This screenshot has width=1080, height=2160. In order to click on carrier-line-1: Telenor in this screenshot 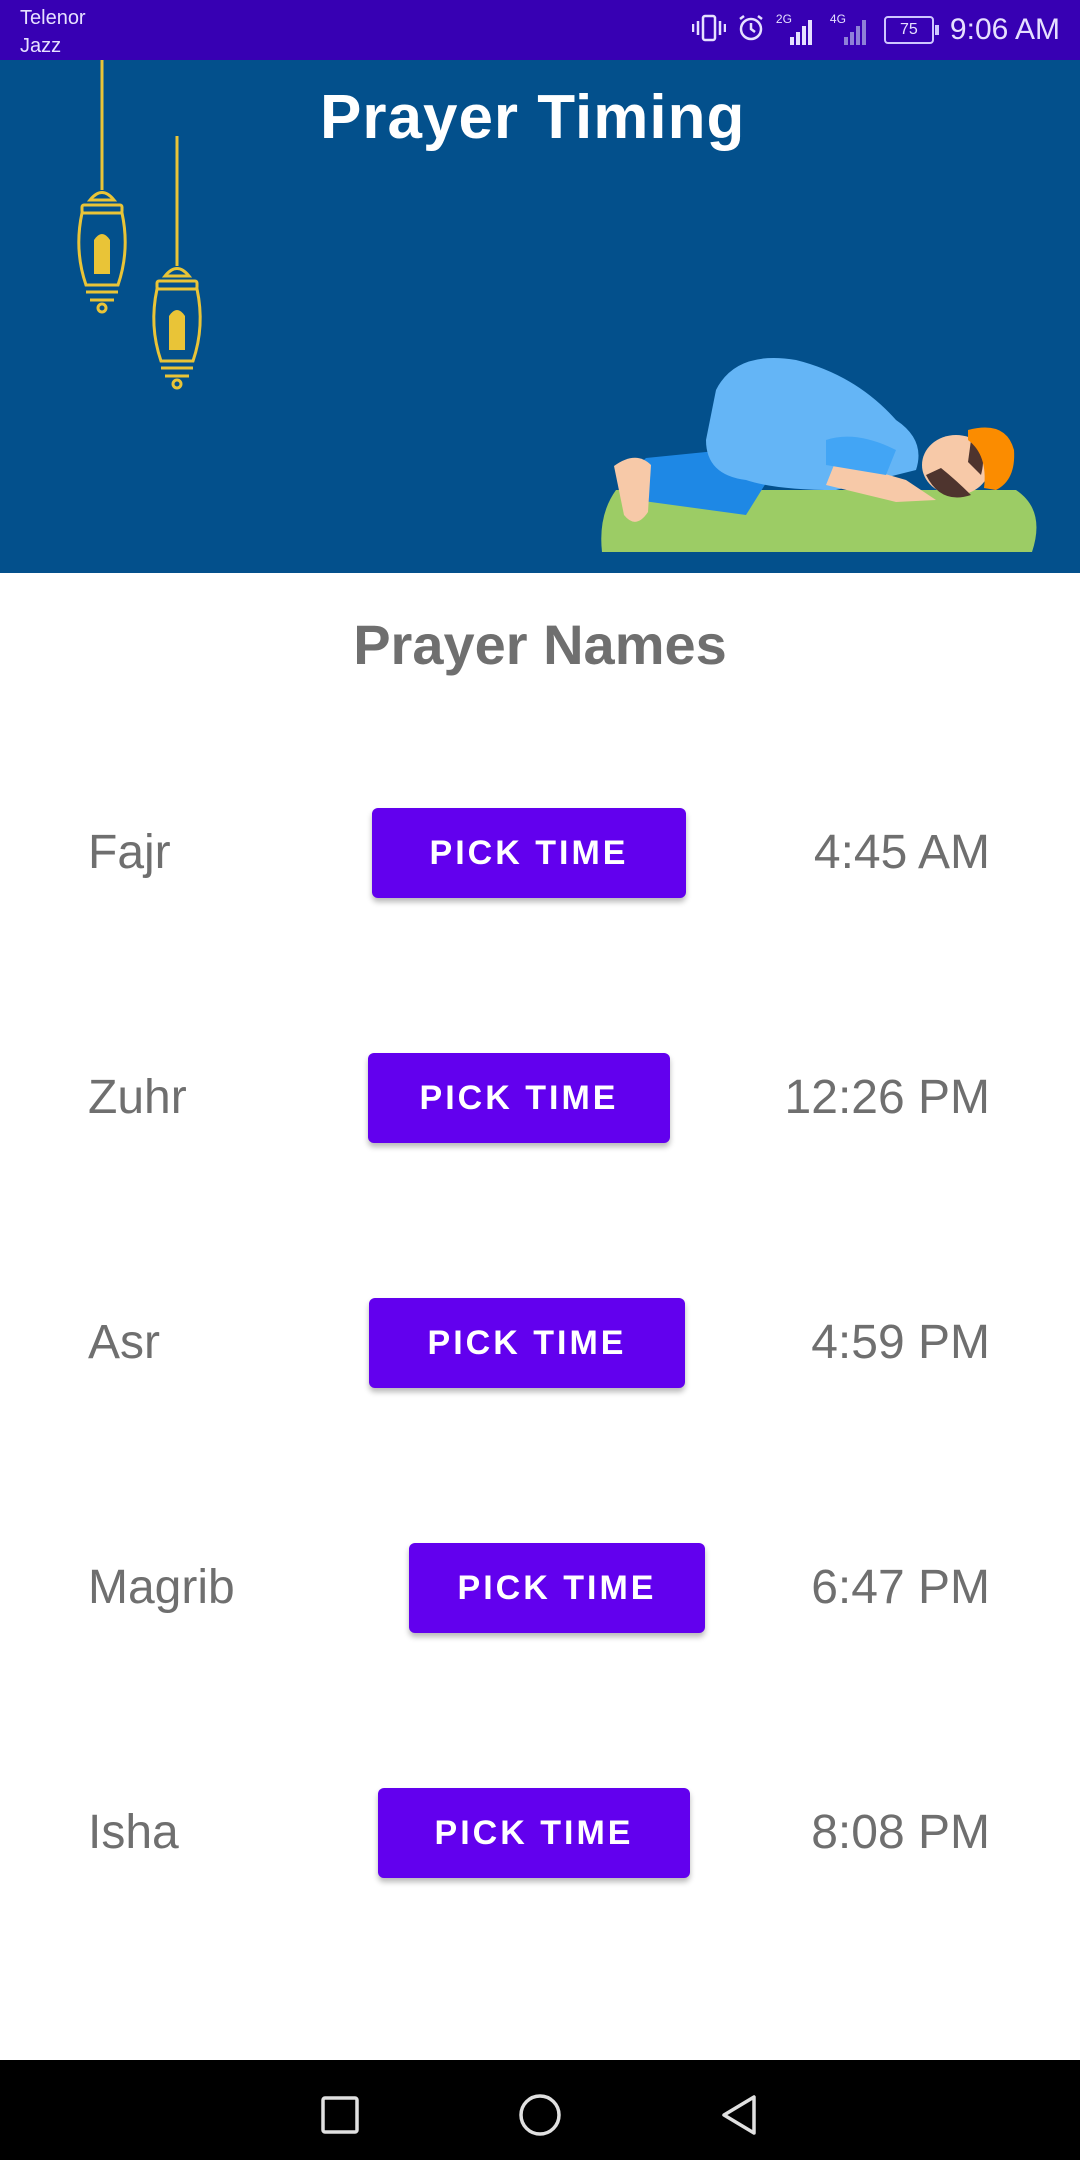, I will do `click(53, 18)`.